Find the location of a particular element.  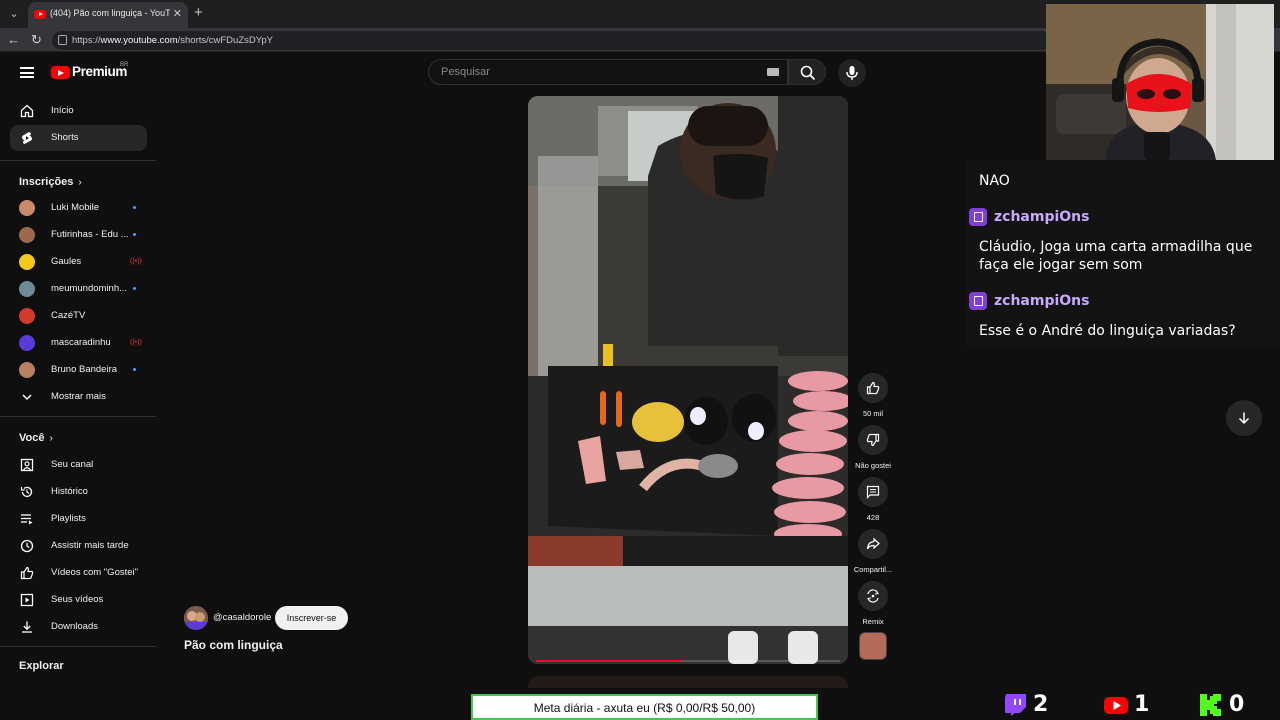

menu-hamburger-icon is located at coordinates (27, 72).